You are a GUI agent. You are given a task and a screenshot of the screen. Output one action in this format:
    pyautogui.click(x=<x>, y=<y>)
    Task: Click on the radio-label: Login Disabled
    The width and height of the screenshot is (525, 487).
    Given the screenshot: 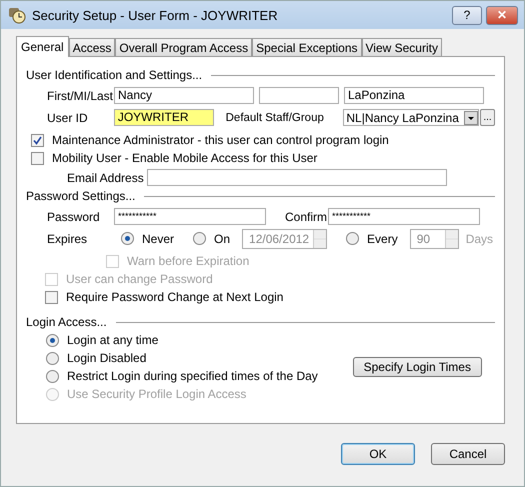 What is the action you would take?
    pyautogui.click(x=106, y=358)
    